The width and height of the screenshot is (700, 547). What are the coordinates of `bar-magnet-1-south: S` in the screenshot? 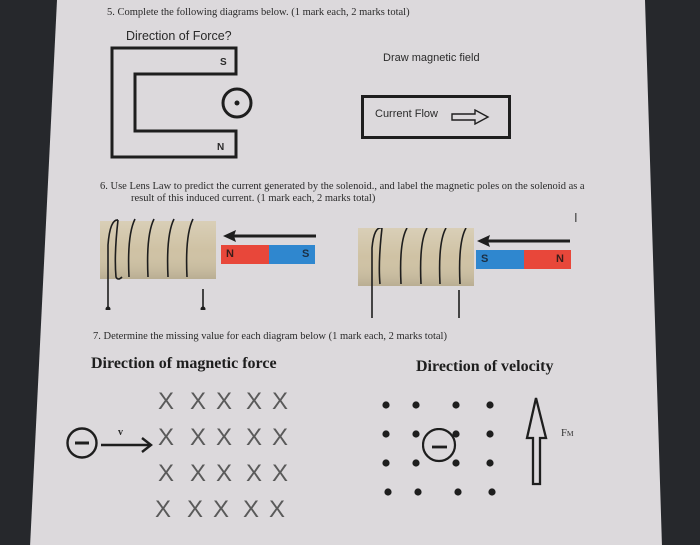 It's located at (292, 254).